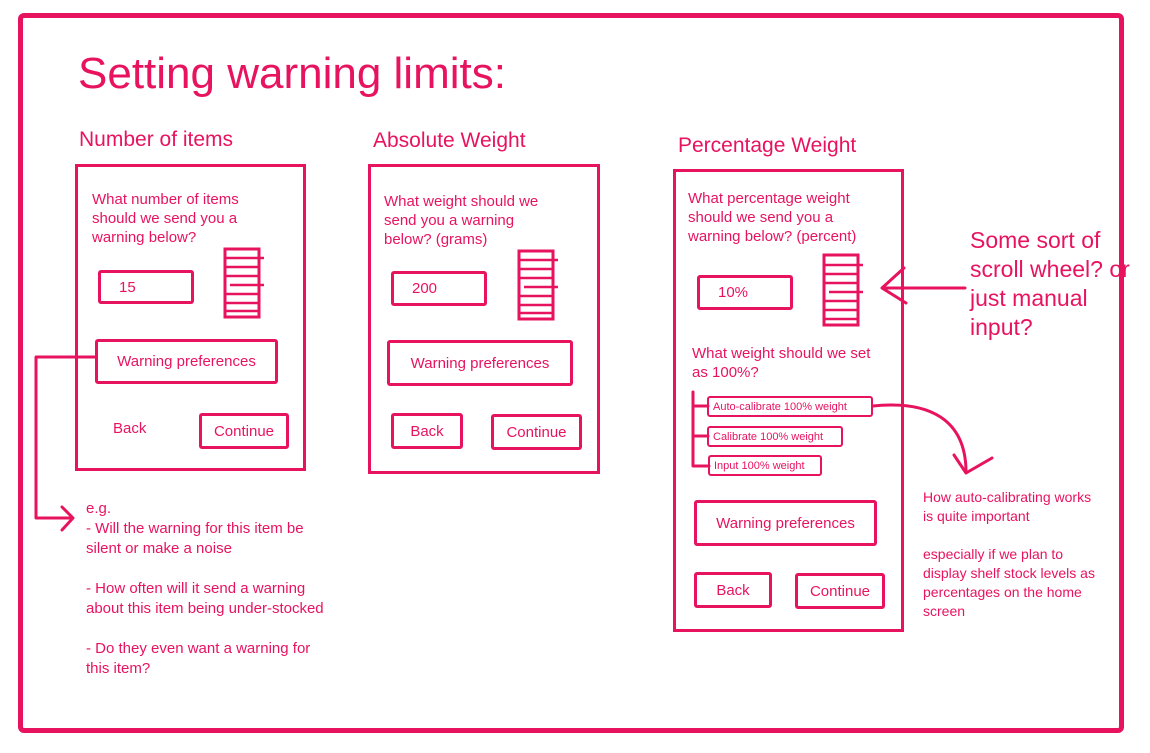 The height and width of the screenshot is (753, 1150). I want to click on auto-calibrate-arrow-line, so click(919, 437).